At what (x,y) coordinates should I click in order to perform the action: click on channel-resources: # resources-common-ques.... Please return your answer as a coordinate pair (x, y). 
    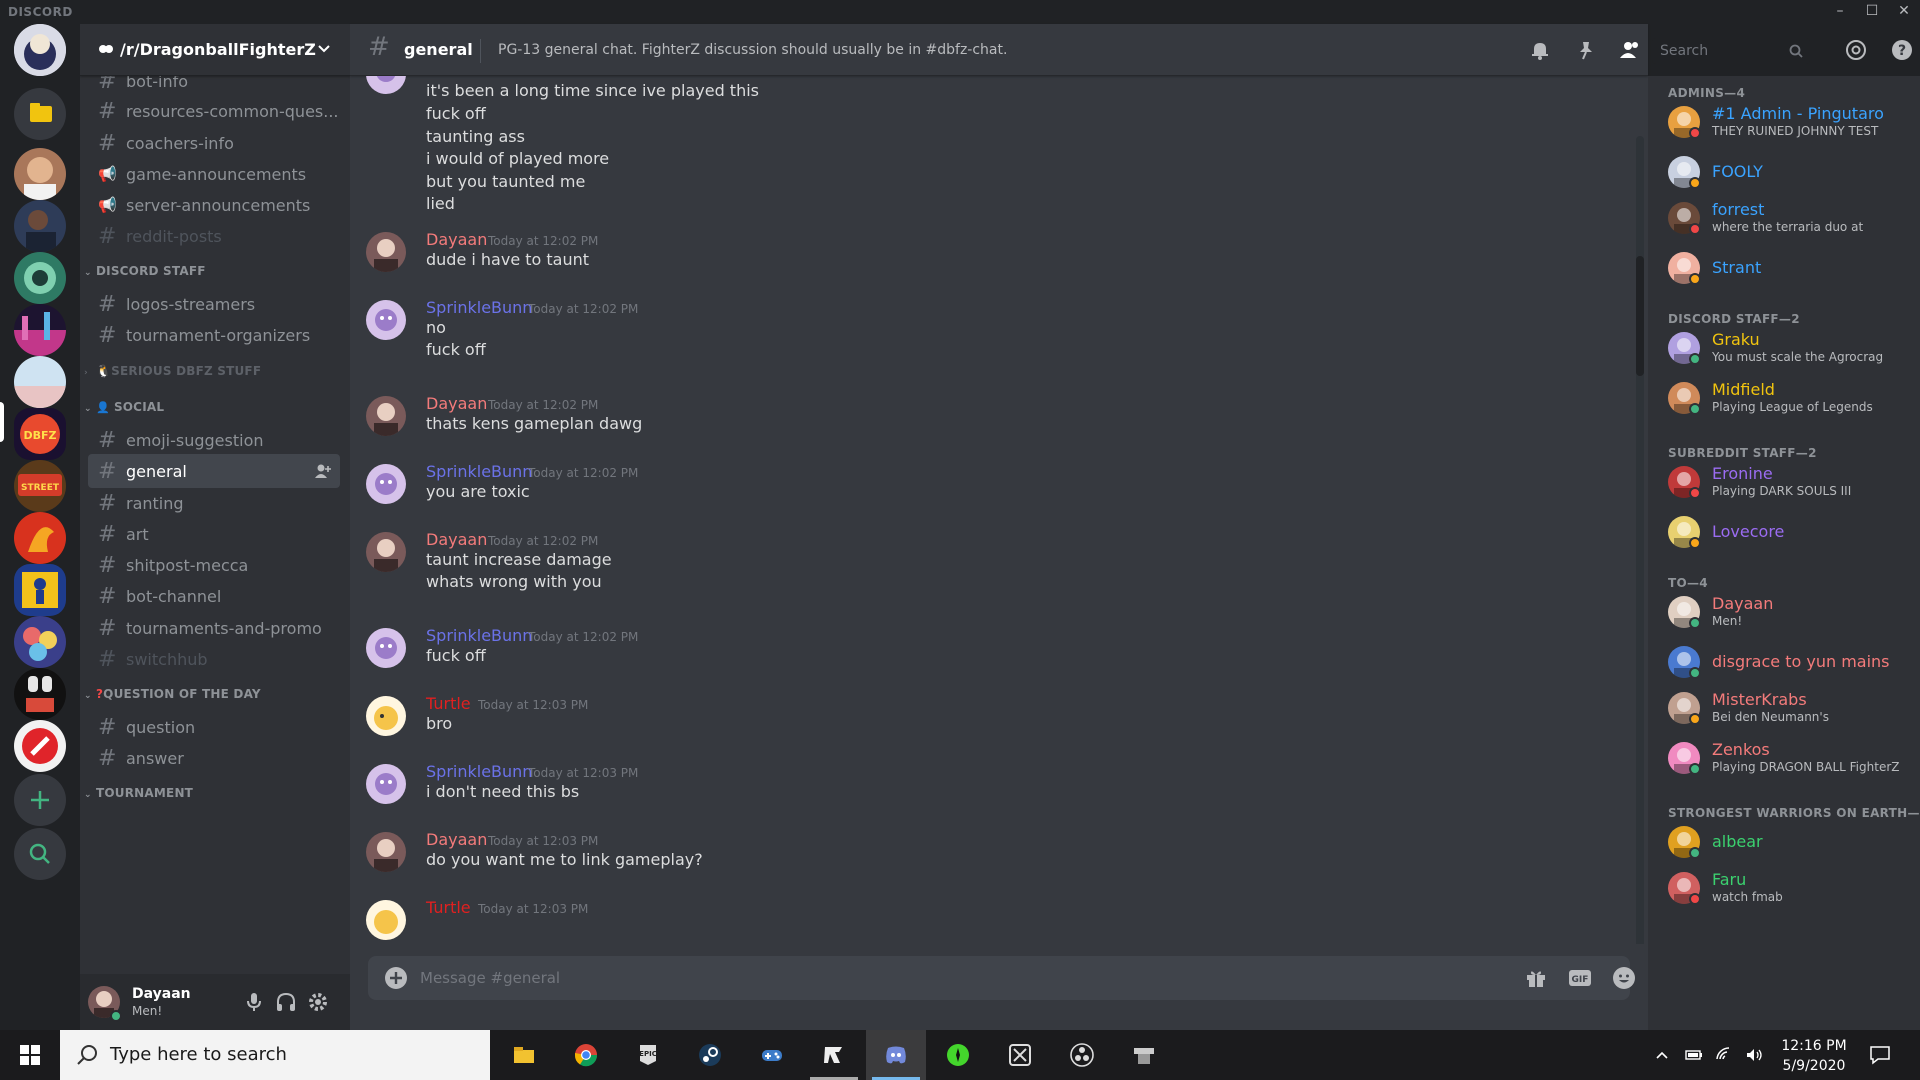
    Looking at the image, I should click on (214, 111).